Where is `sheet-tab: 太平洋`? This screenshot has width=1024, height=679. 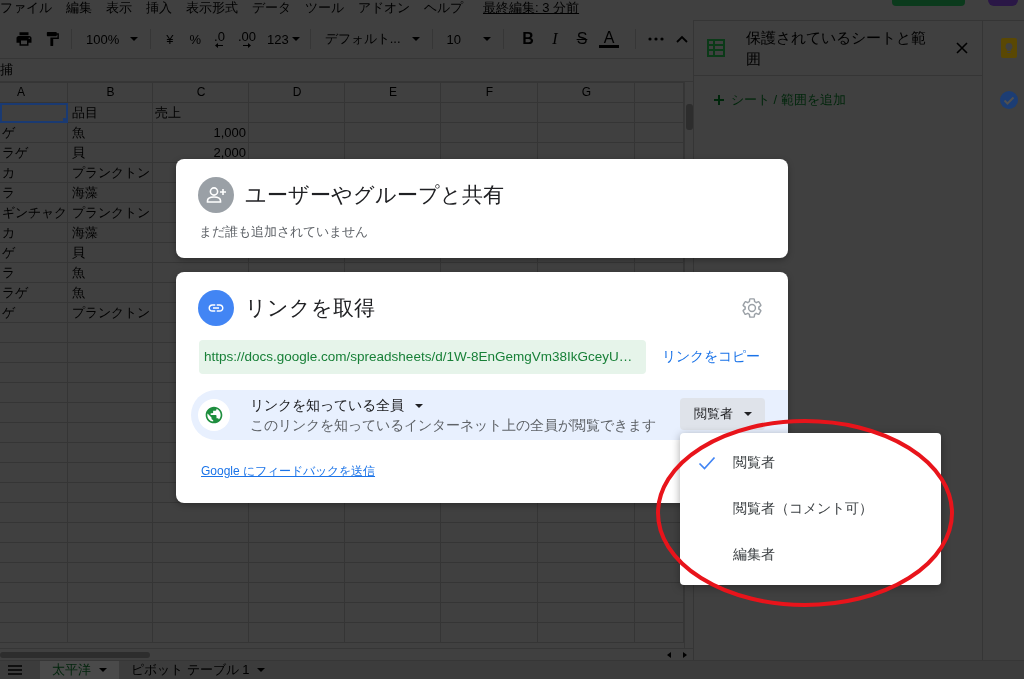
sheet-tab: 太平洋 is located at coordinates (79, 670).